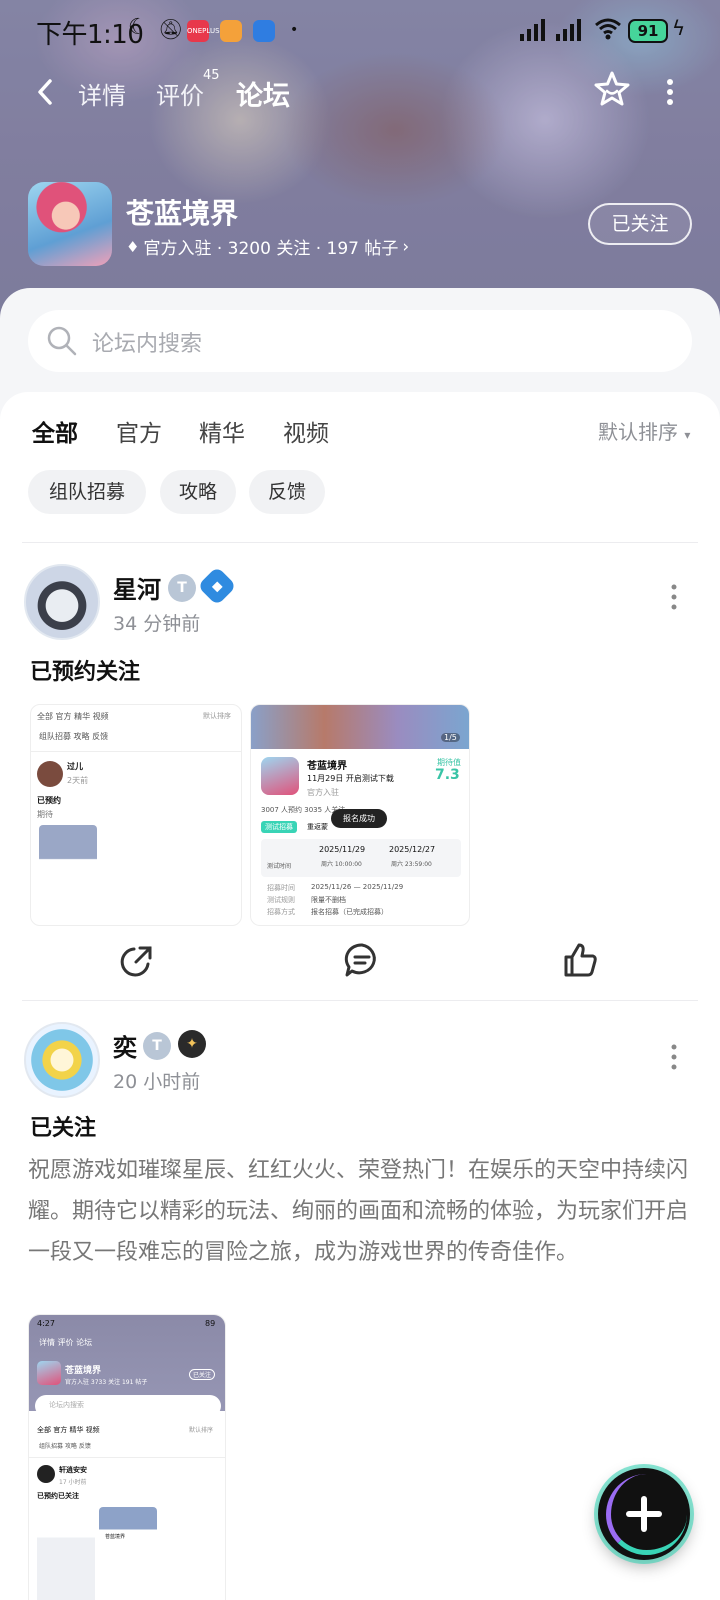 This screenshot has width=720, height=1600. What do you see at coordinates (670, 92) in the screenshot?
I see `more-icon` at bounding box center [670, 92].